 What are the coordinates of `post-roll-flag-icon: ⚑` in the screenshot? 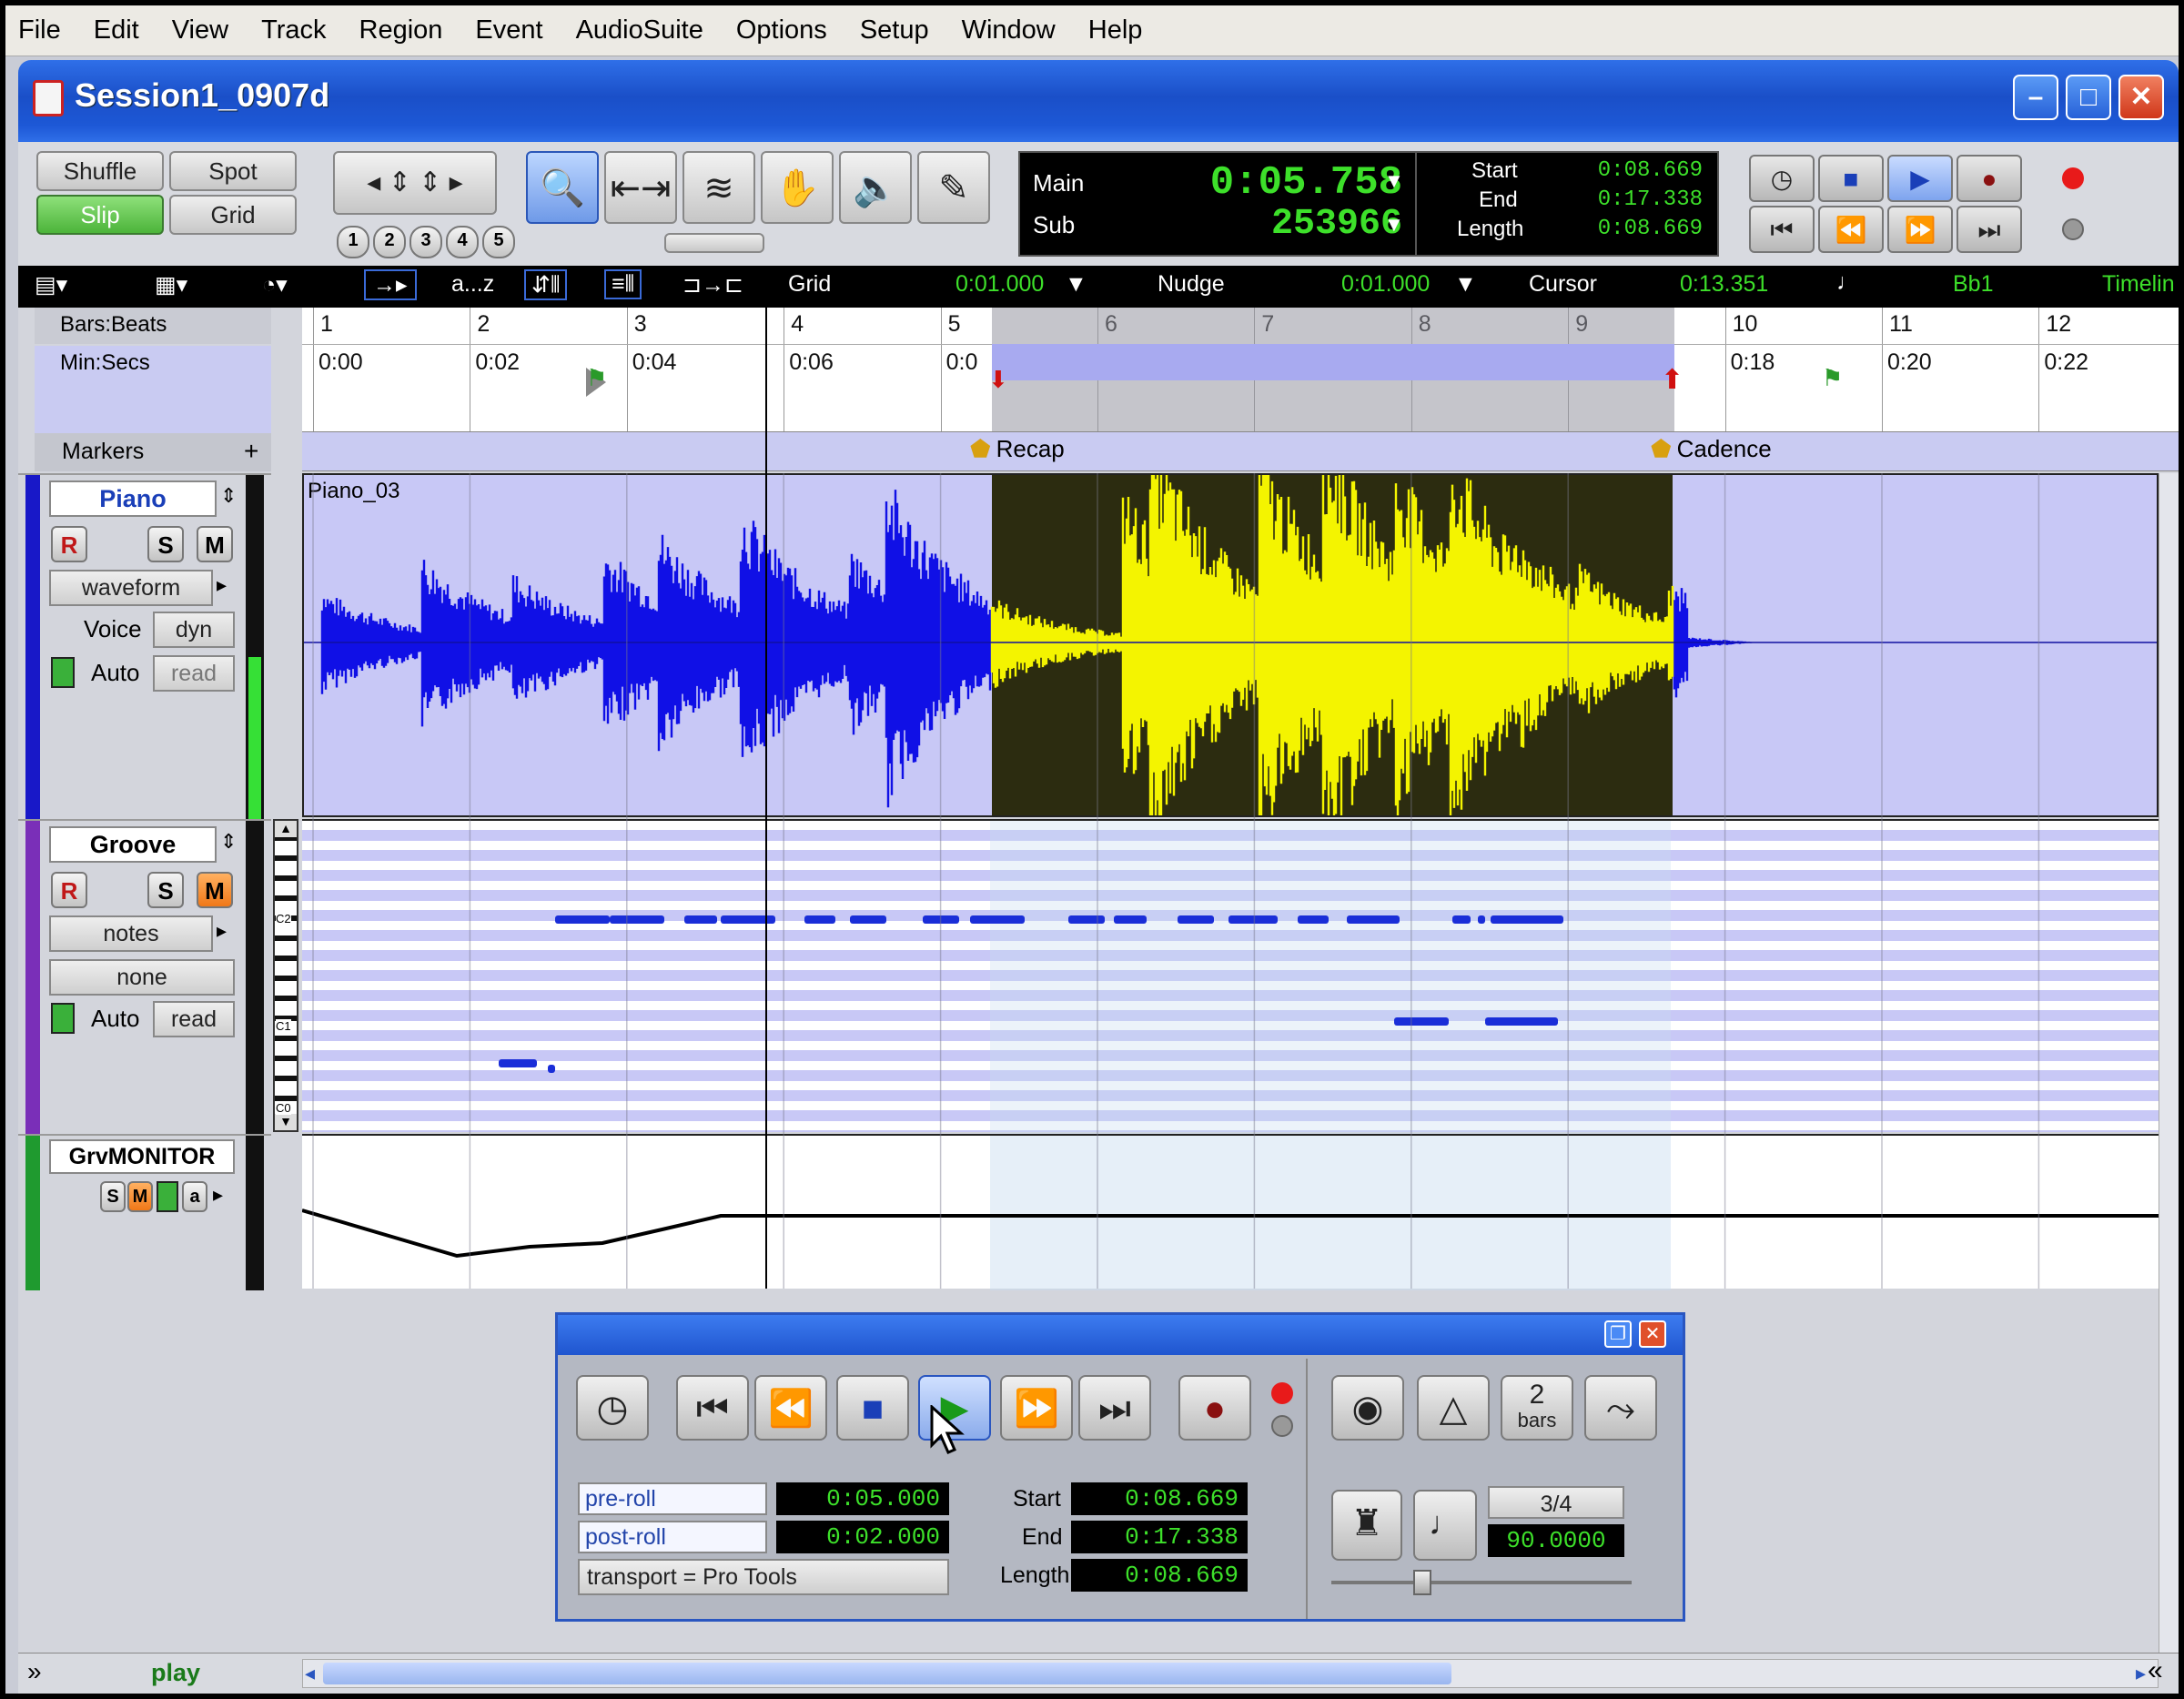 It's located at (1833, 378).